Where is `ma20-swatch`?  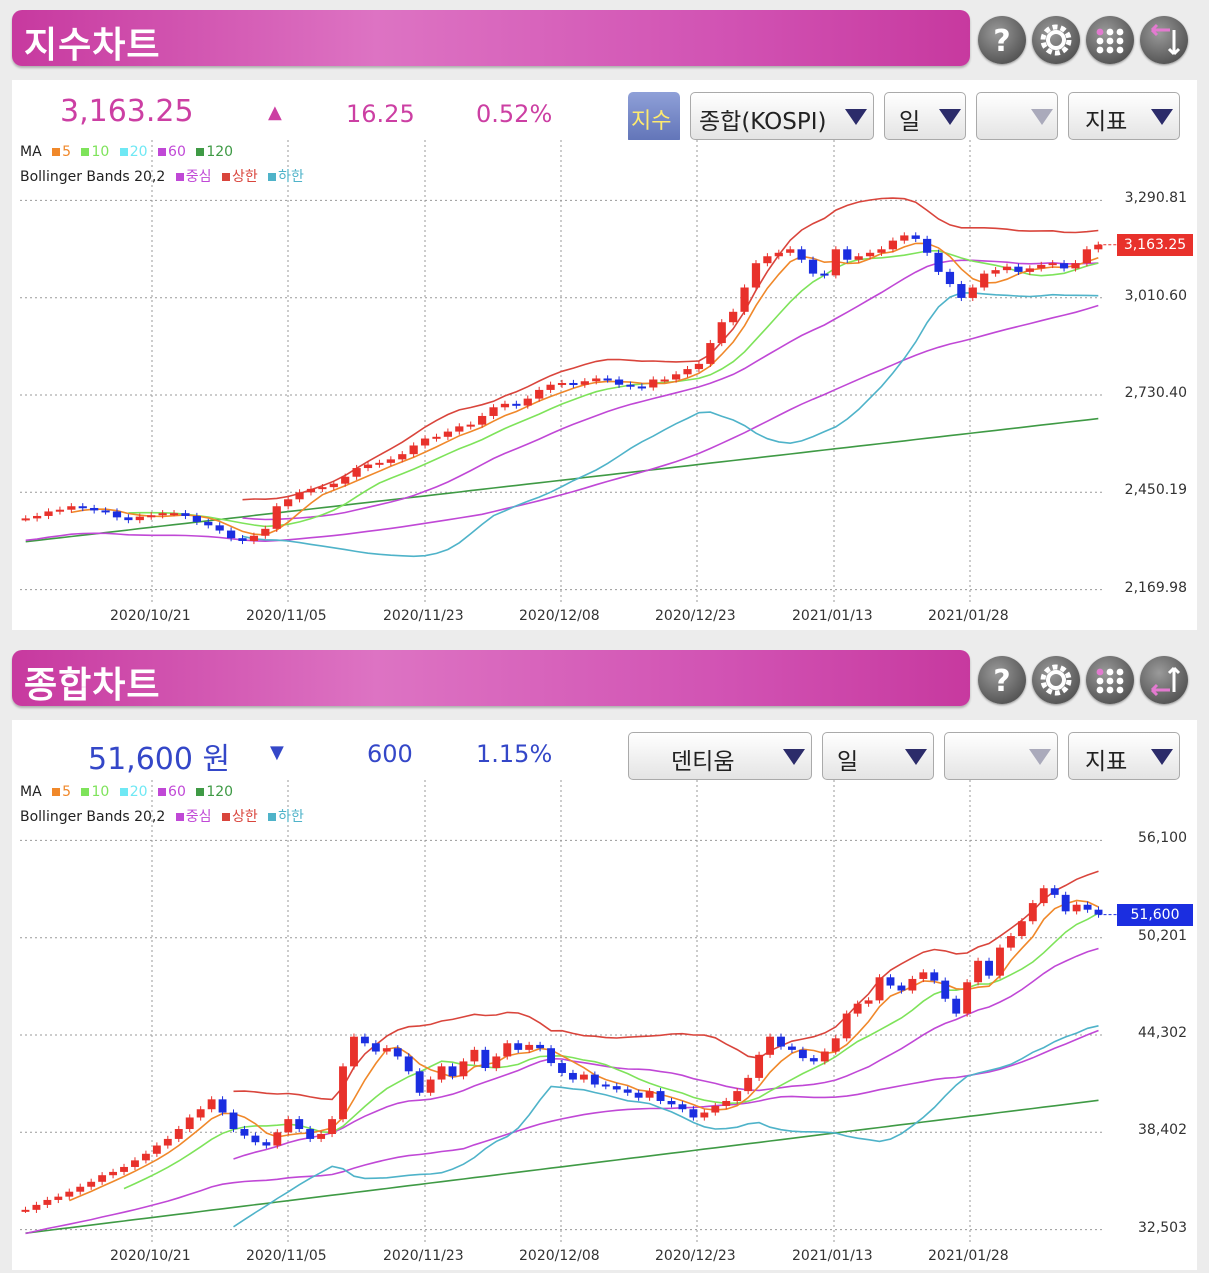 ma20-swatch is located at coordinates (123, 152).